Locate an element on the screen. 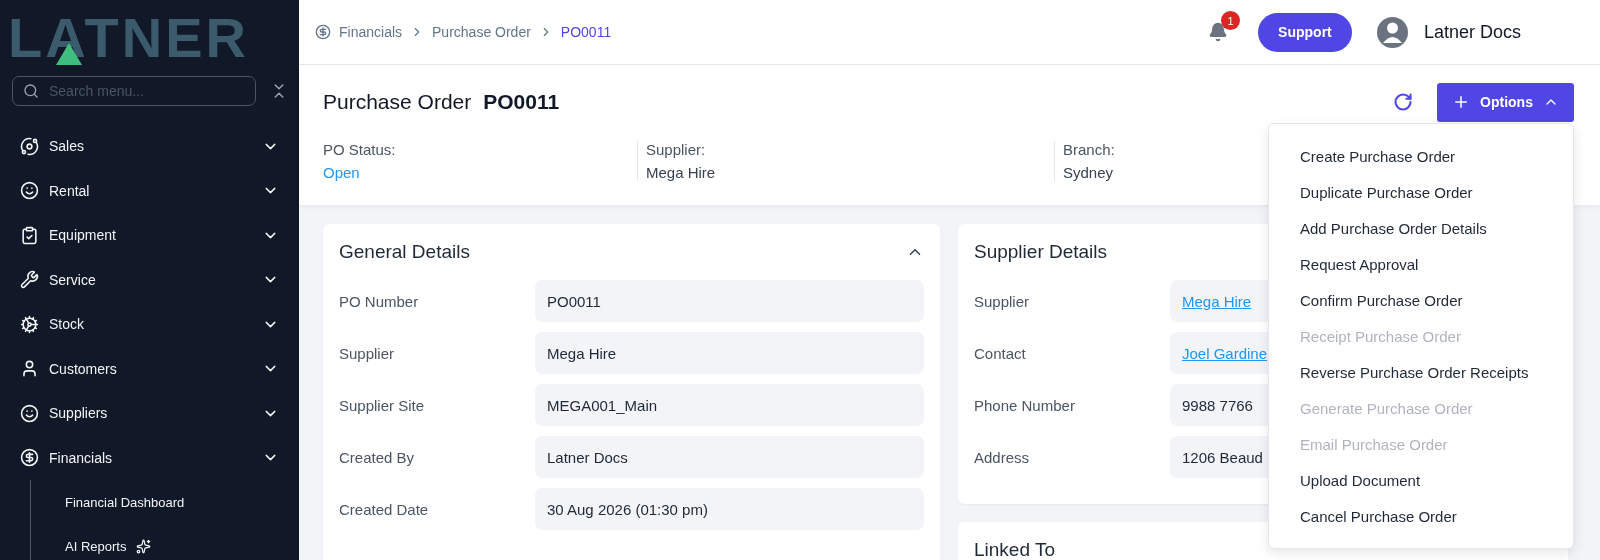 This screenshot has width=1600, height=560. options-button: Options is located at coordinates (1505, 102).